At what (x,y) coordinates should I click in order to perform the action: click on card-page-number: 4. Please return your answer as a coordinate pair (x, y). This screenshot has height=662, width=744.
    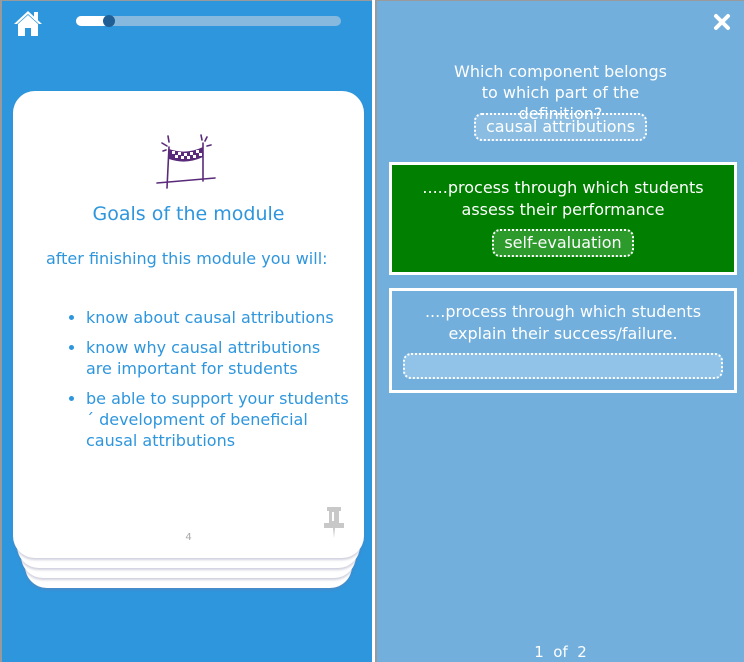
    Looking at the image, I should click on (188, 537).